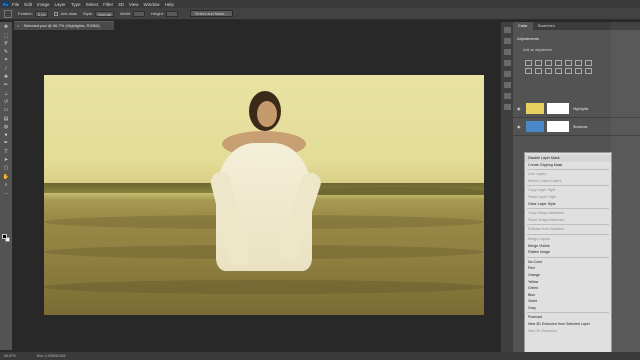 Image resolution: width=640 pixels, height=360 pixels. Describe the element at coordinates (6, 119) in the screenshot. I see `gradient-tool-icon: ▤` at that location.